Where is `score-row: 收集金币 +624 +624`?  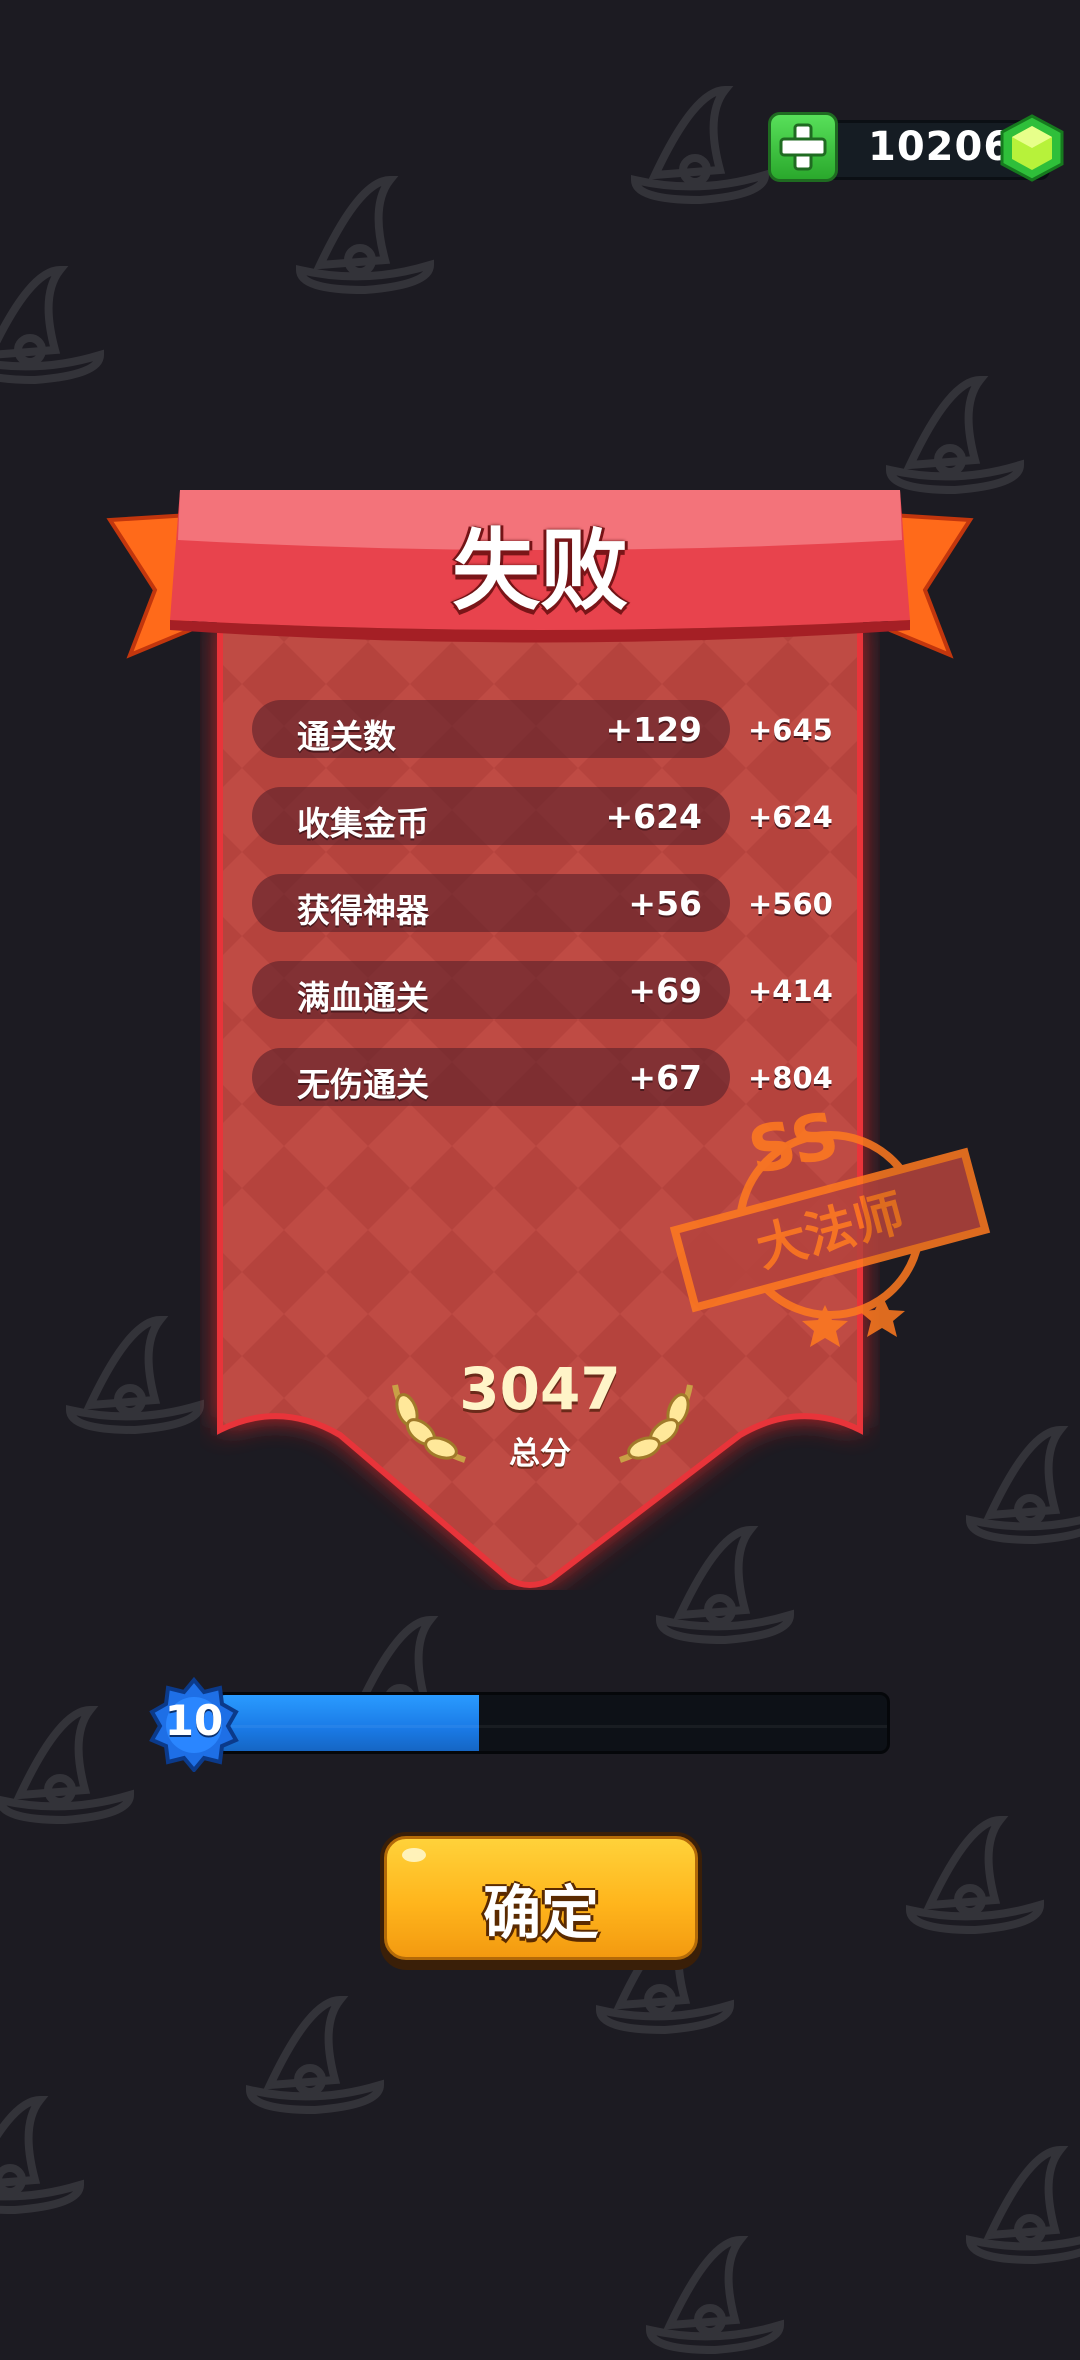
score-row: 收集金币 +624 +624 is located at coordinates (542, 817).